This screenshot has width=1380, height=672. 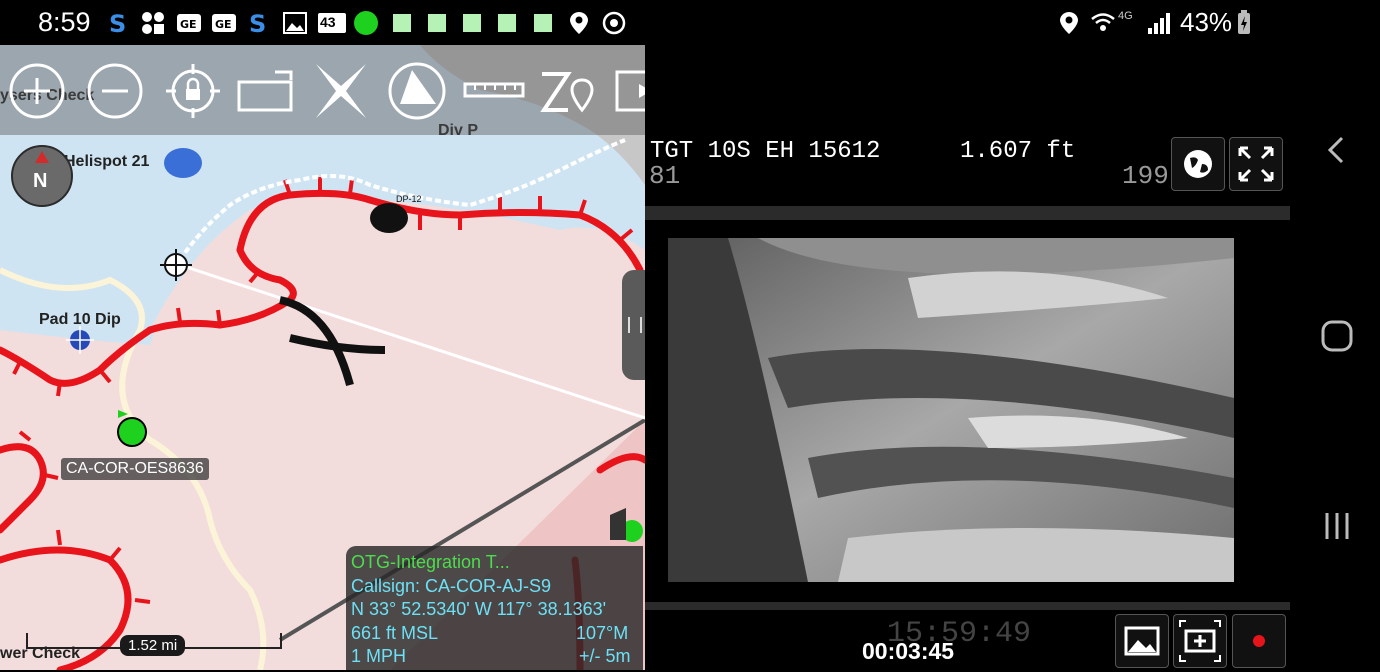 I want to click on scale-label: 1.52 mi, so click(x=153, y=645).